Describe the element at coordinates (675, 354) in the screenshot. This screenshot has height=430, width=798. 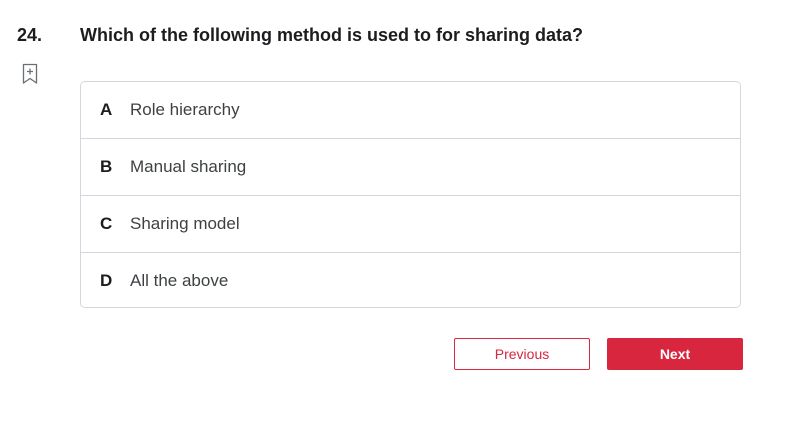
I see `next-button: Next` at that location.